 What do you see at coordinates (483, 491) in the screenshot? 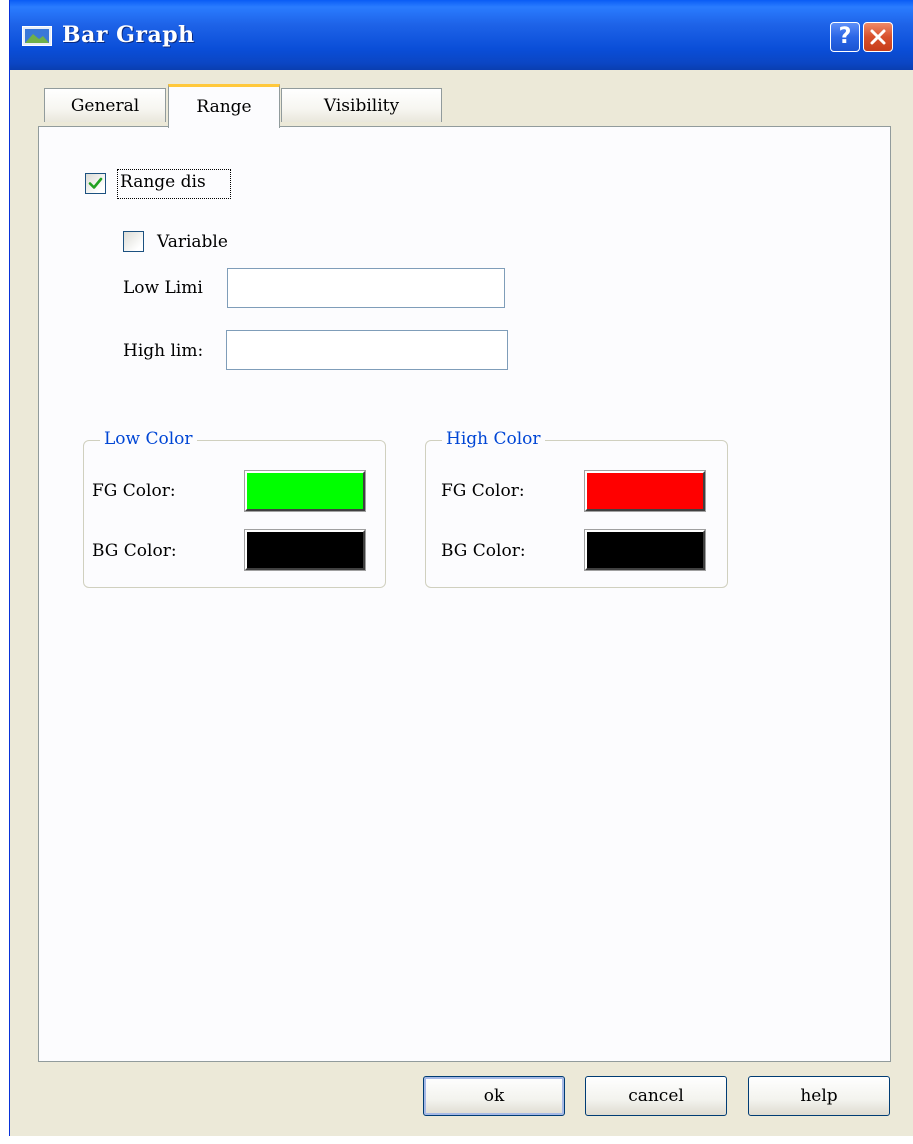
I see `high-fg-color-label: FG Color:` at bounding box center [483, 491].